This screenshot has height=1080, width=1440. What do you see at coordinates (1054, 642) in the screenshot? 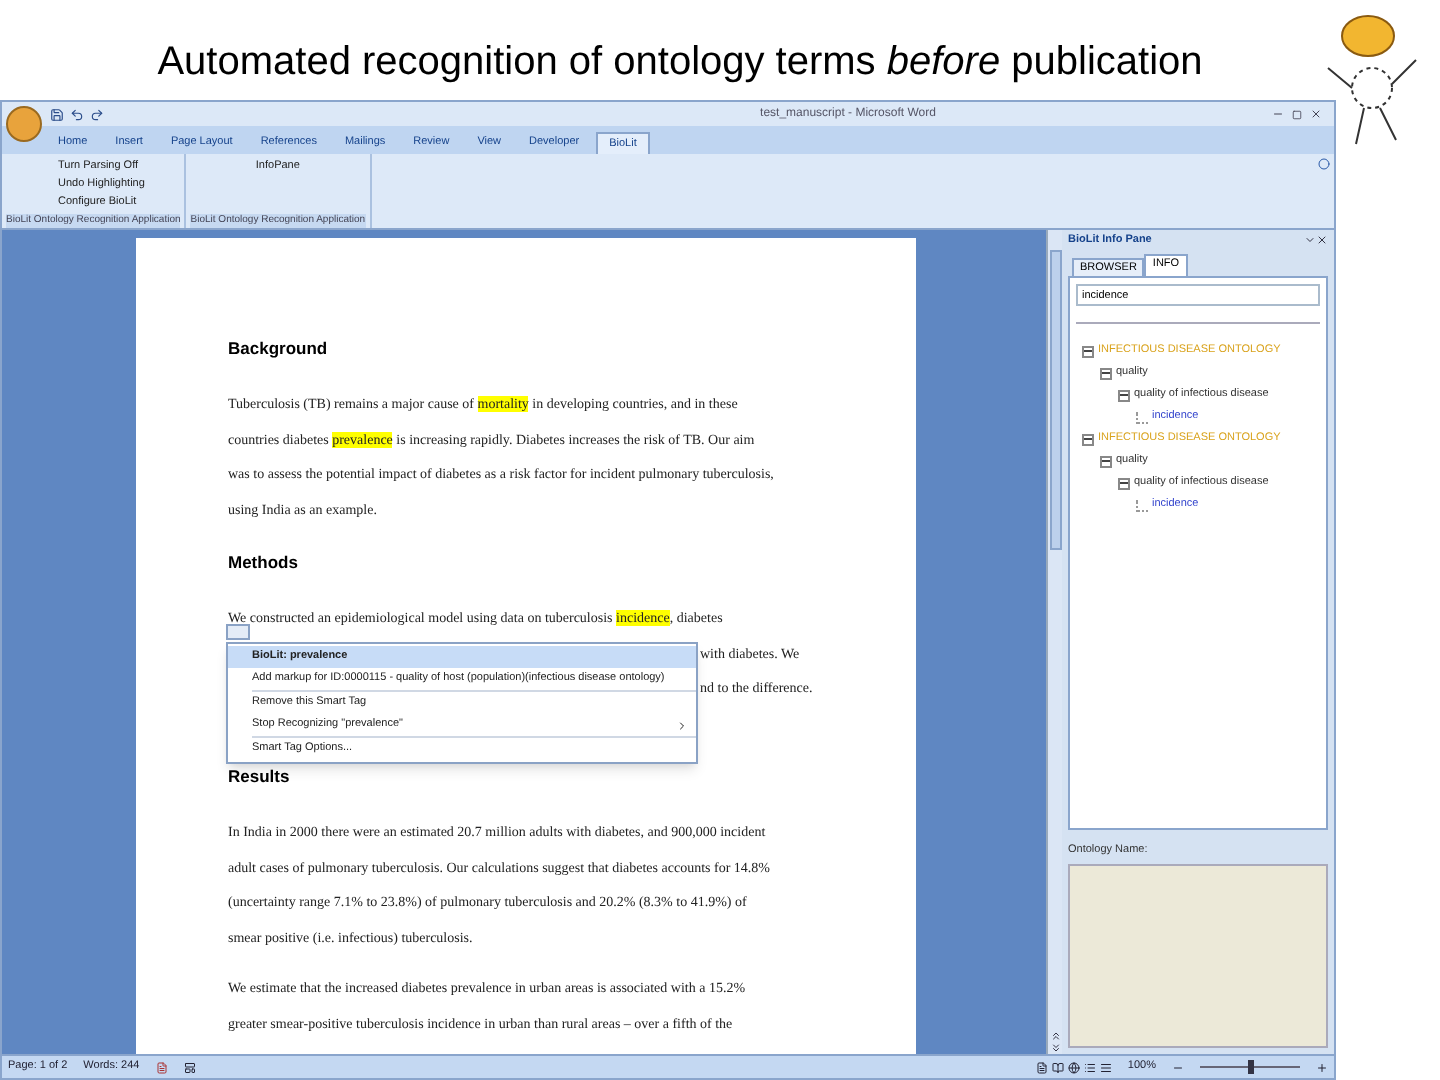
I see `vertical-scrollbar` at bounding box center [1054, 642].